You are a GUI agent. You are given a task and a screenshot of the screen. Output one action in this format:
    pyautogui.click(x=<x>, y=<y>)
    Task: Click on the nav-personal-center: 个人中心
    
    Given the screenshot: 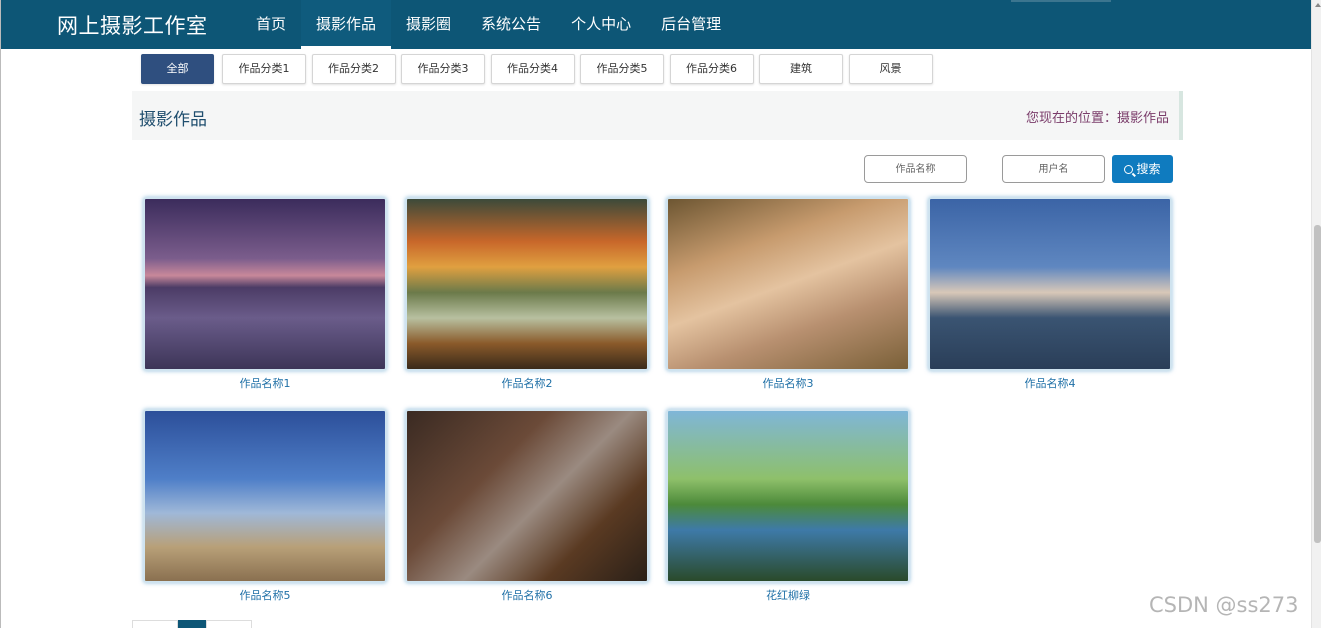 What is the action you would take?
    pyautogui.click(x=601, y=24)
    